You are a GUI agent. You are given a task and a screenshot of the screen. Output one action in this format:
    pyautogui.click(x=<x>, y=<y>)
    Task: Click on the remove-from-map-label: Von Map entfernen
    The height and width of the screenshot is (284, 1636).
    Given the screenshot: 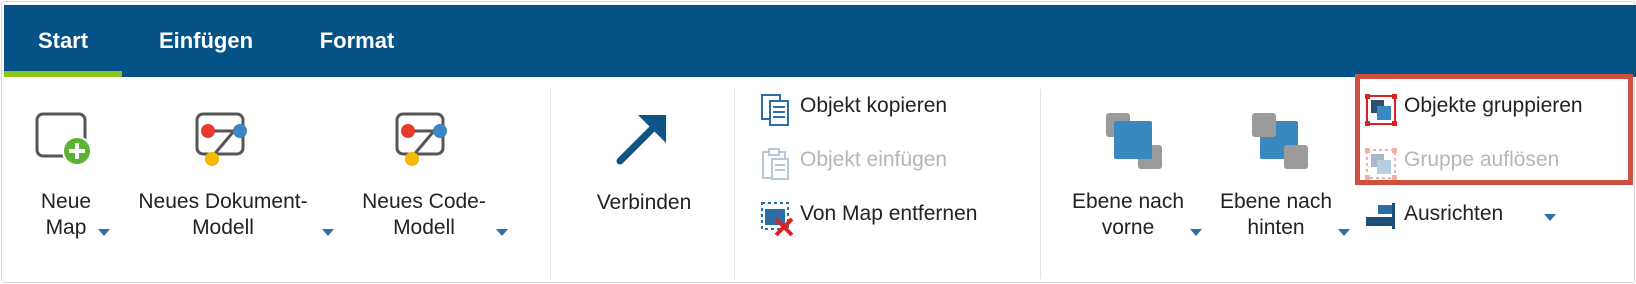 What is the action you would take?
    pyautogui.click(x=889, y=213)
    